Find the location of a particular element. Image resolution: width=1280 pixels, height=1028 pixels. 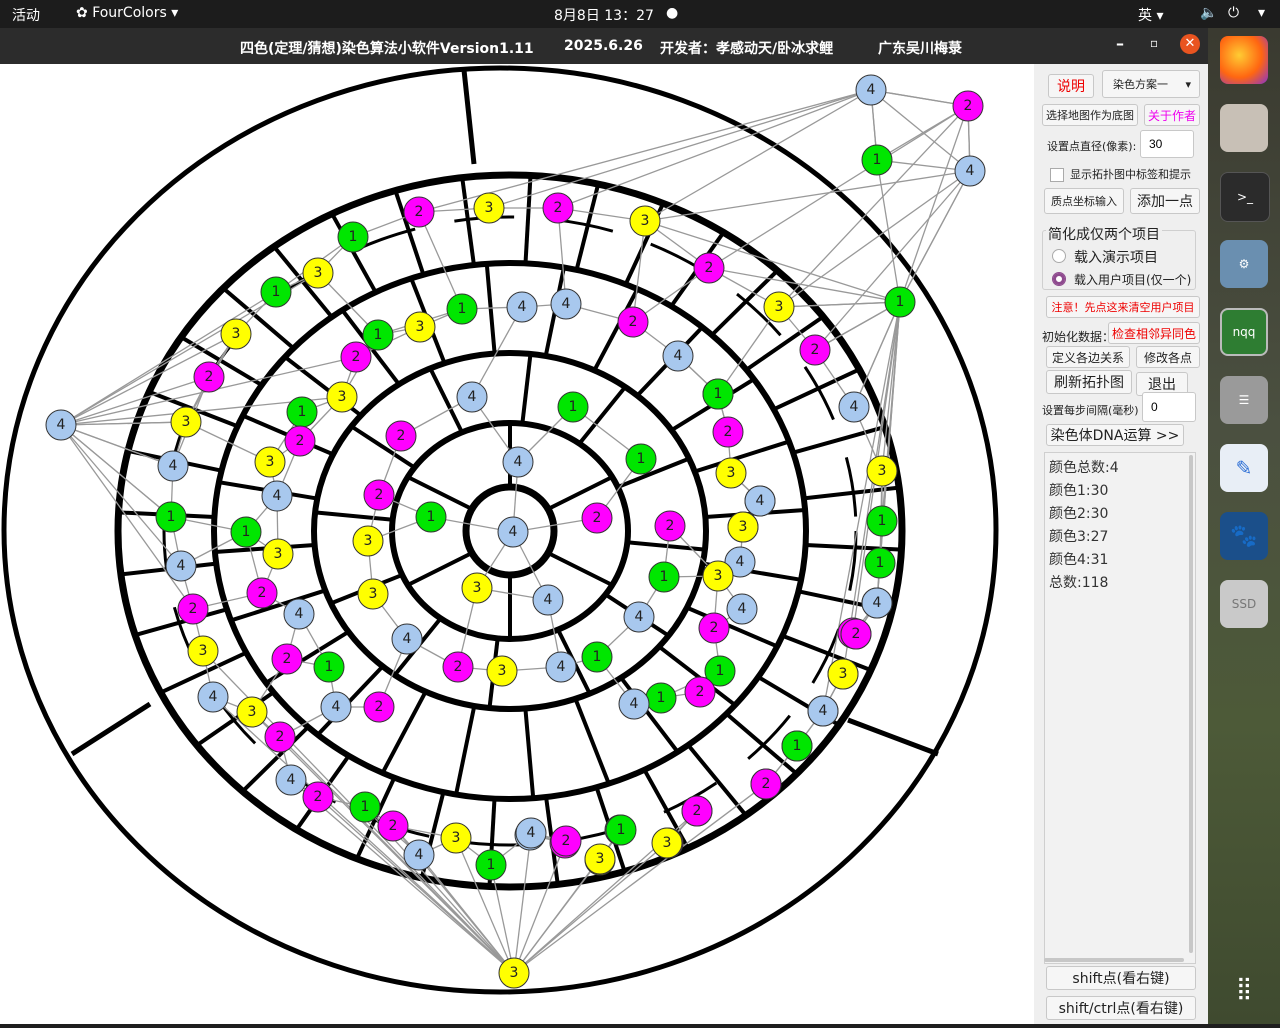

settings-icon: ⚙ is located at coordinates (1244, 264).